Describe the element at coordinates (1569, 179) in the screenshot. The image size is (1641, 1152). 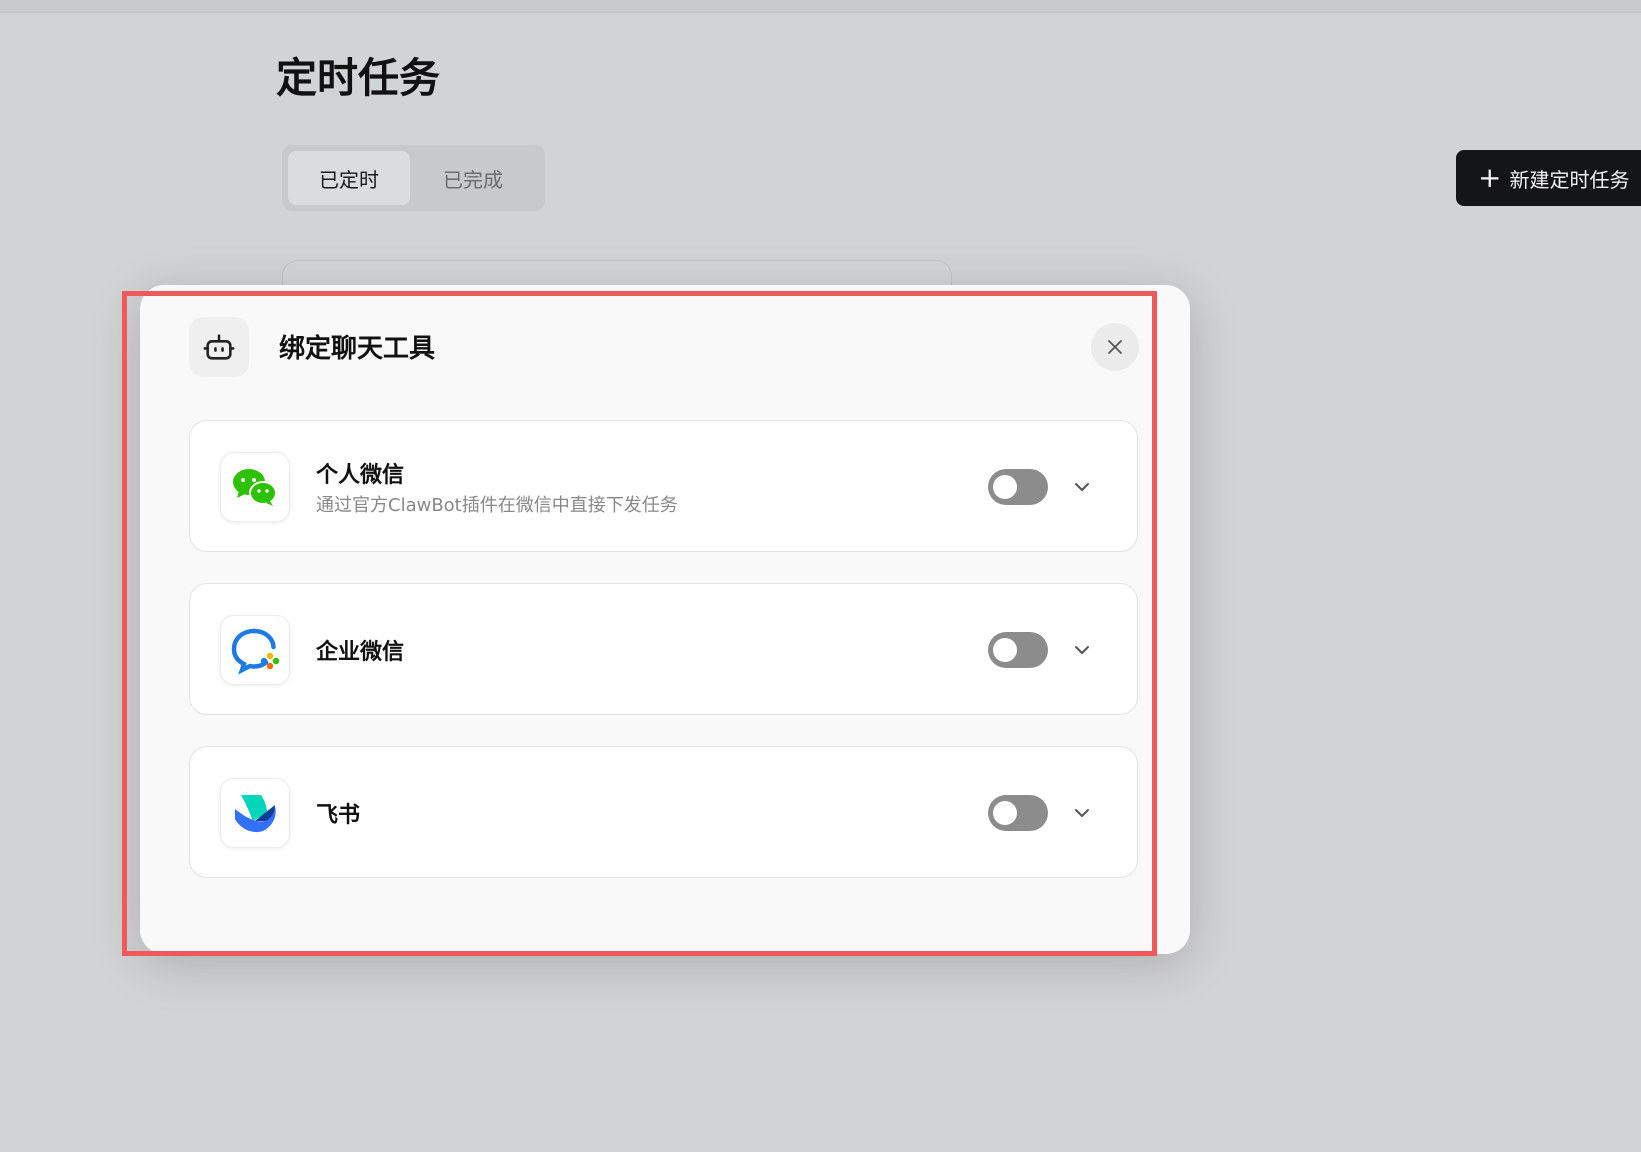
I see `new-task-button-label: 新建定时任务` at that location.